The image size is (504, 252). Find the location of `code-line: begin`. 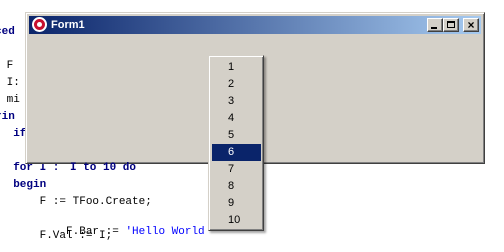

code-line: begin is located at coordinates (23, 185).